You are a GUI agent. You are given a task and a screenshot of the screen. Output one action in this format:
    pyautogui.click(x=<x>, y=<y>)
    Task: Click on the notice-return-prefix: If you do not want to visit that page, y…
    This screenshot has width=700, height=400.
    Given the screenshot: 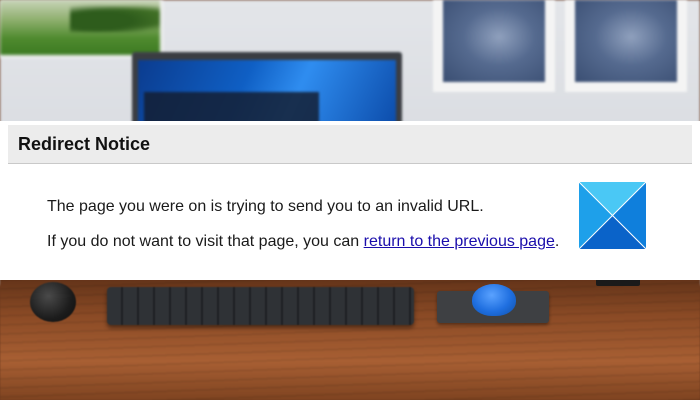 What is the action you would take?
    pyautogui.click(x=205, y=241)
    